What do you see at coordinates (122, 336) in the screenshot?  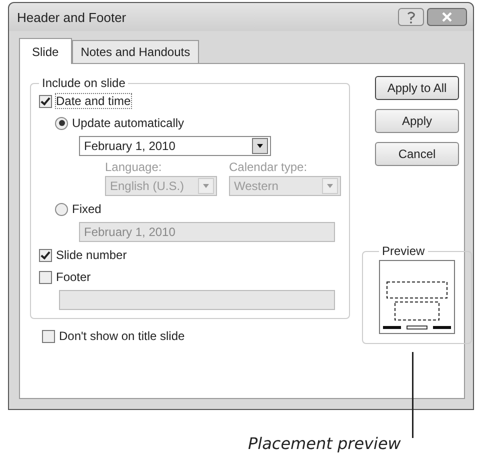 I see `checkbox-label: Don't show on title slide` at bounding box center [122, 336].